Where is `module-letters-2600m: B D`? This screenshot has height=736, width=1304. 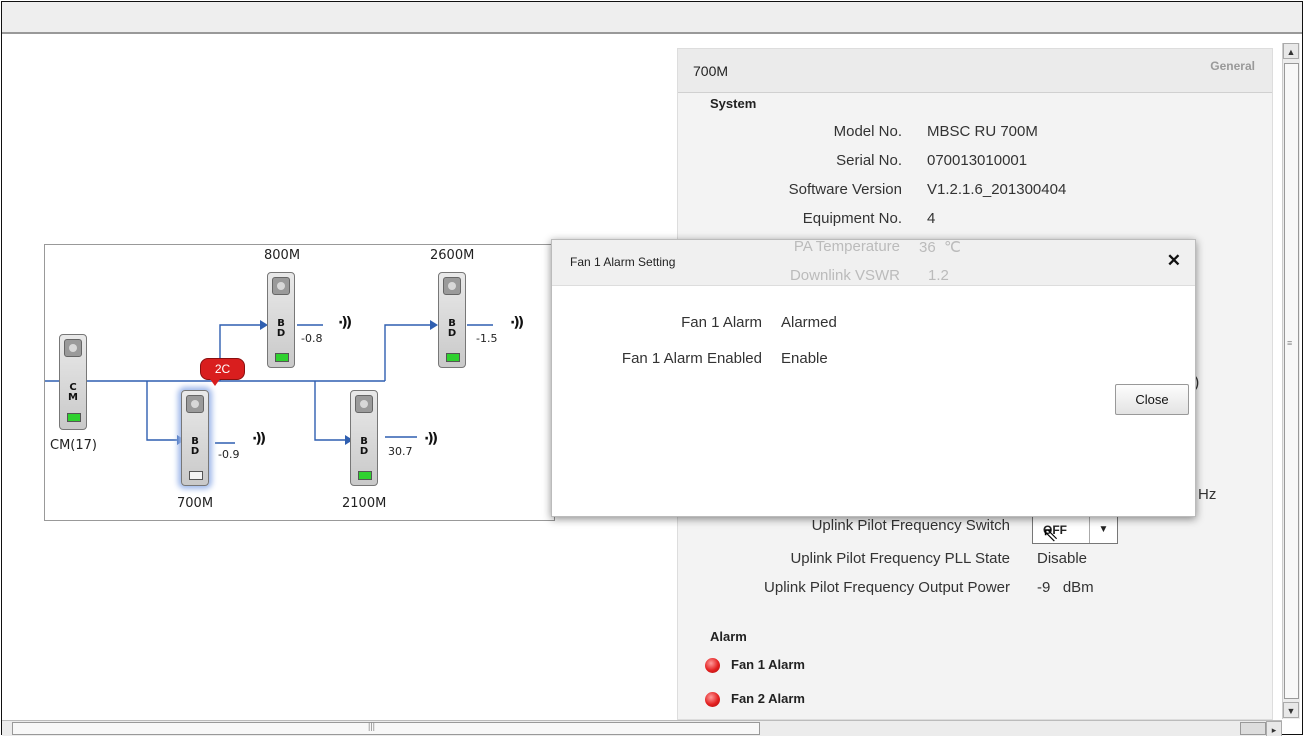 module-letters-2600m: B D is located at coordinates (452, 328).